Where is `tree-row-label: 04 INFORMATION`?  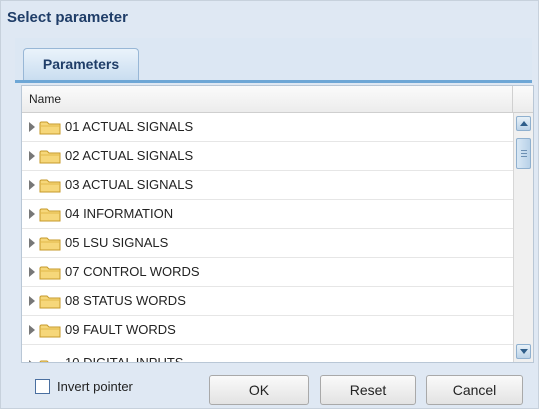
tree-row-label: 04 INFORMATION is located at coordinates (119, 213).